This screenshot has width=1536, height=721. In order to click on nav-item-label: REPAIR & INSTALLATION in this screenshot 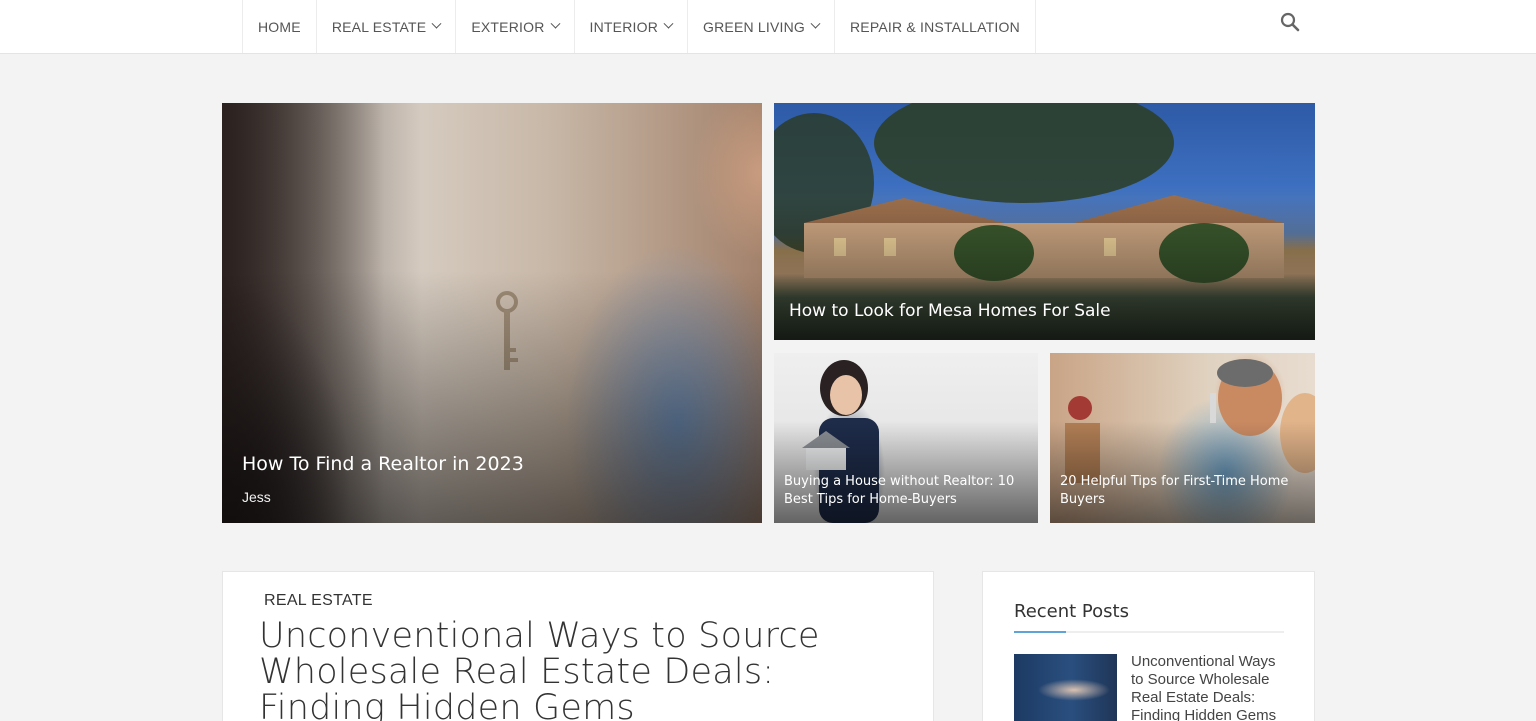, I will do `click(935, 26)`.